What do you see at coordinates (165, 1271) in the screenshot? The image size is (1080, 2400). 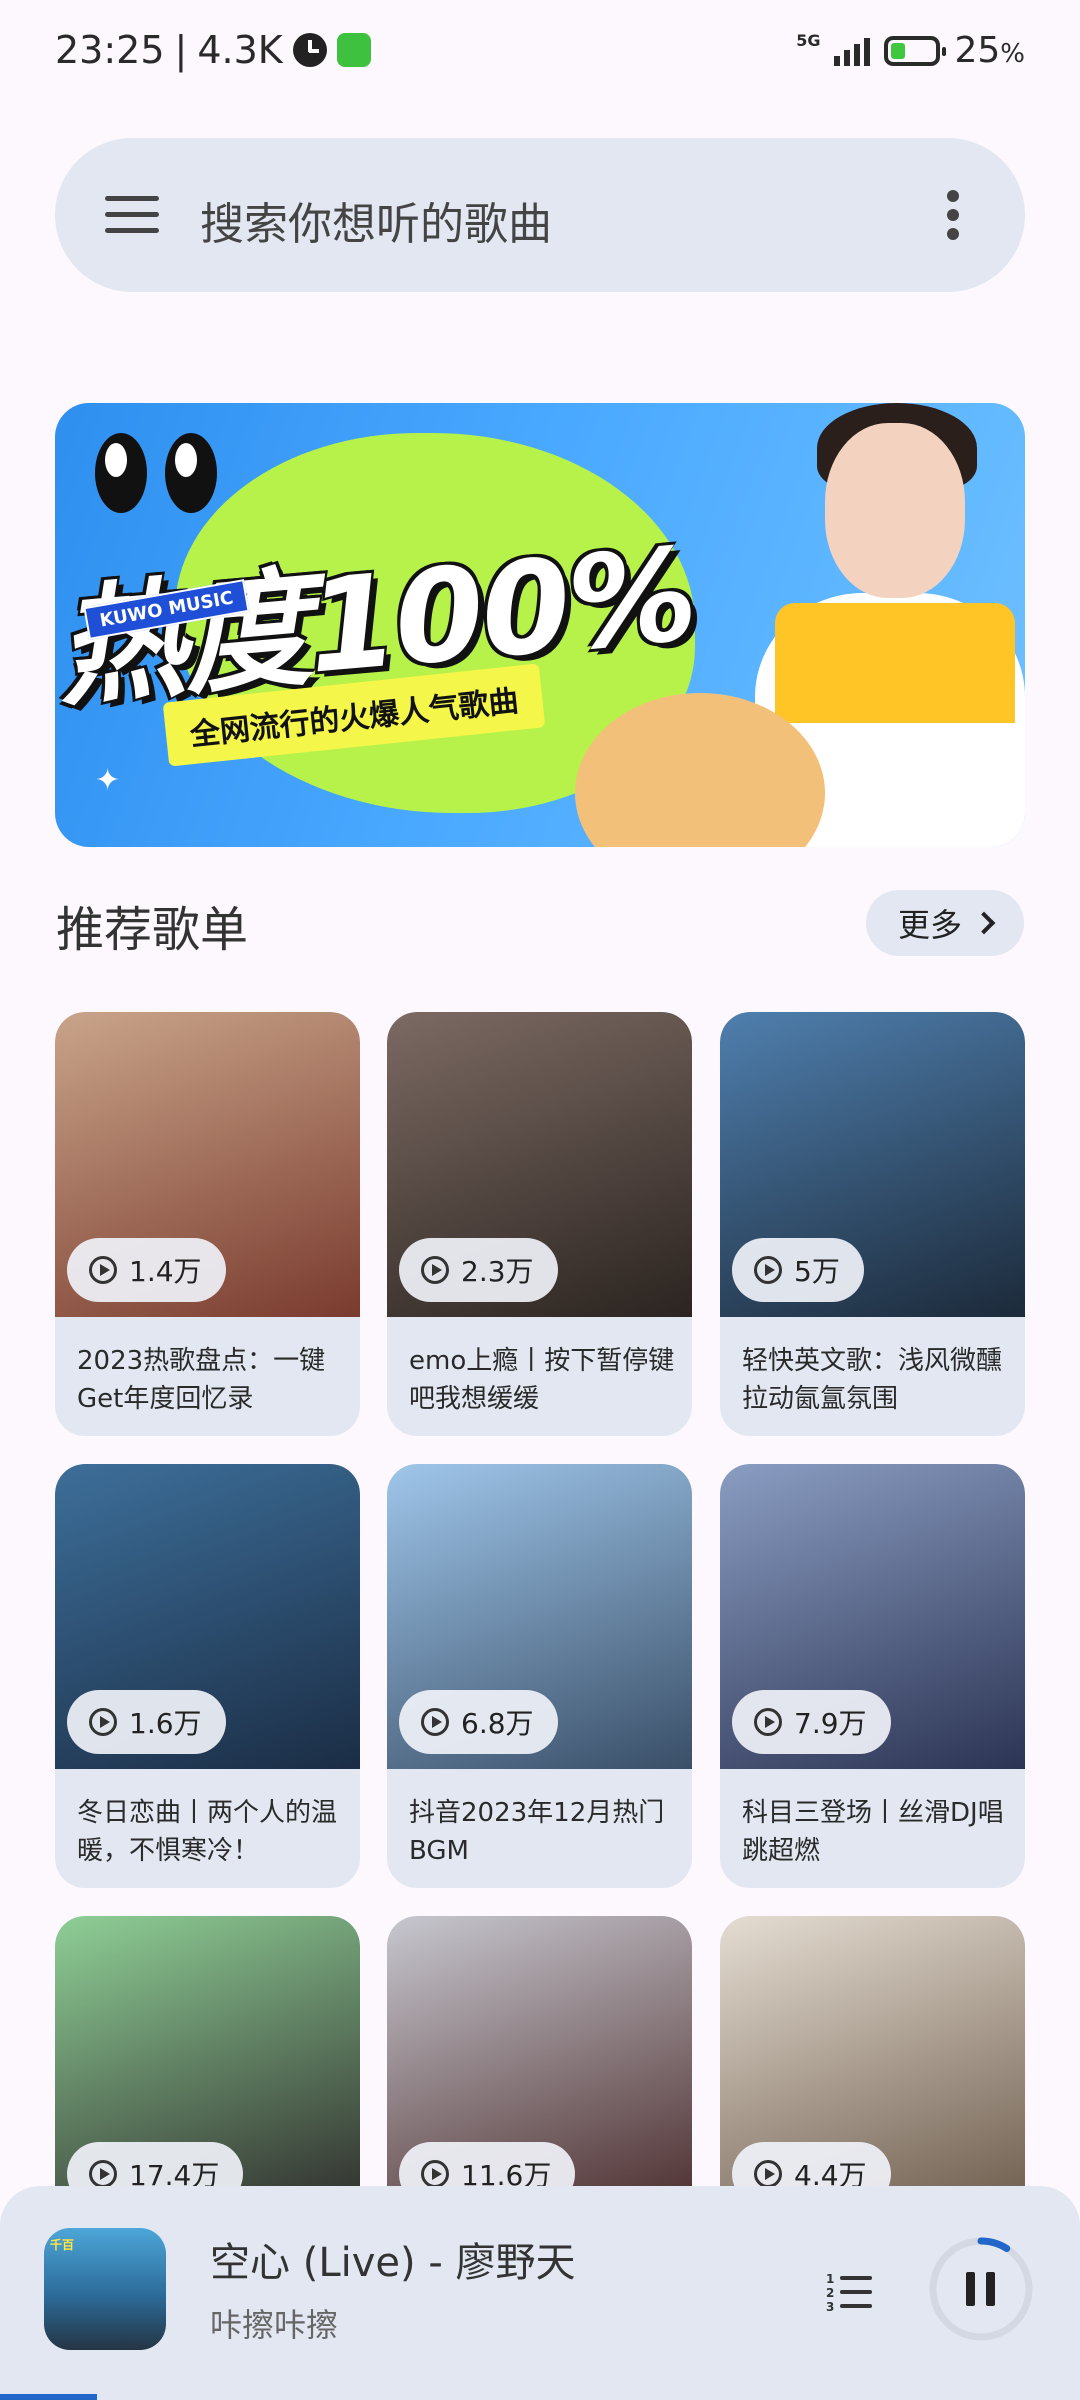 I see `play-count: 1.4万` at bounding box center [165, 1271].